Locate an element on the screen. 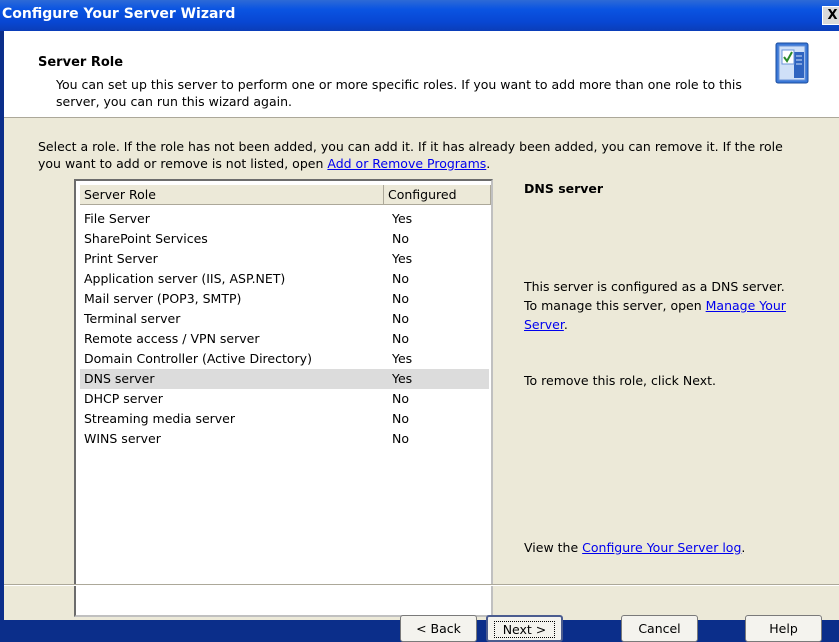 The height and width of the screenshot is (642, 839). title-bar: Configure Your Server Wizard X is located at coordinates (419, 15).